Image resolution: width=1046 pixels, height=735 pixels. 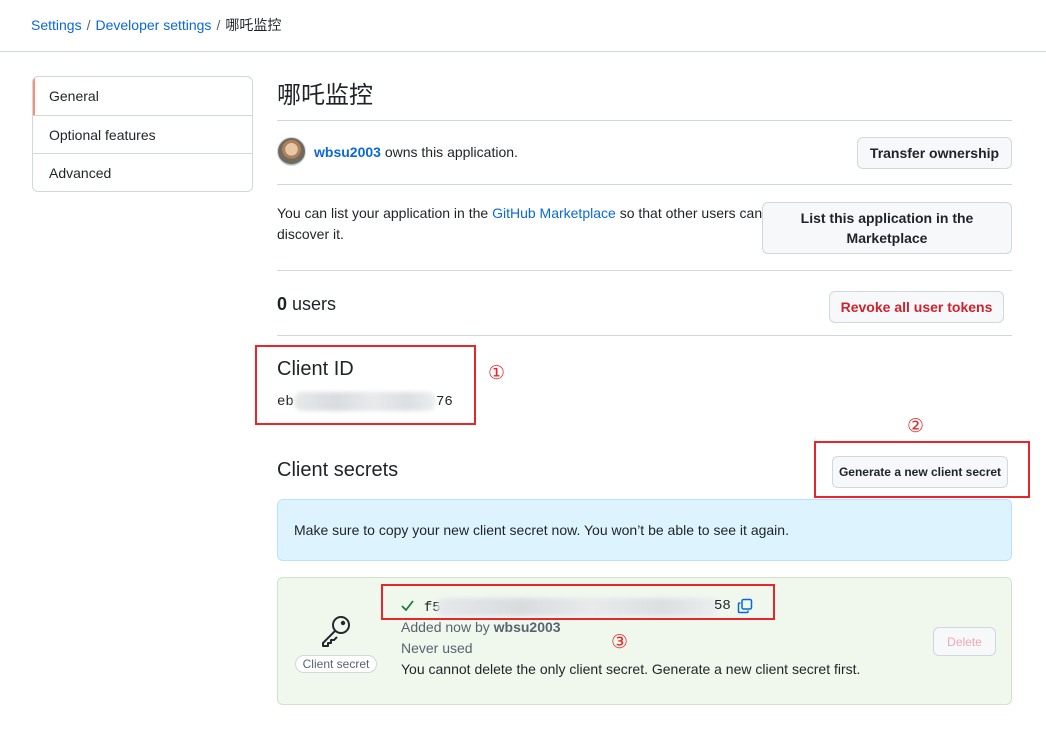 What do you see at coordinates (325, 95) in the screenshot?
I see `page-title: 哪吒监控` at bounding box center [325, 95].